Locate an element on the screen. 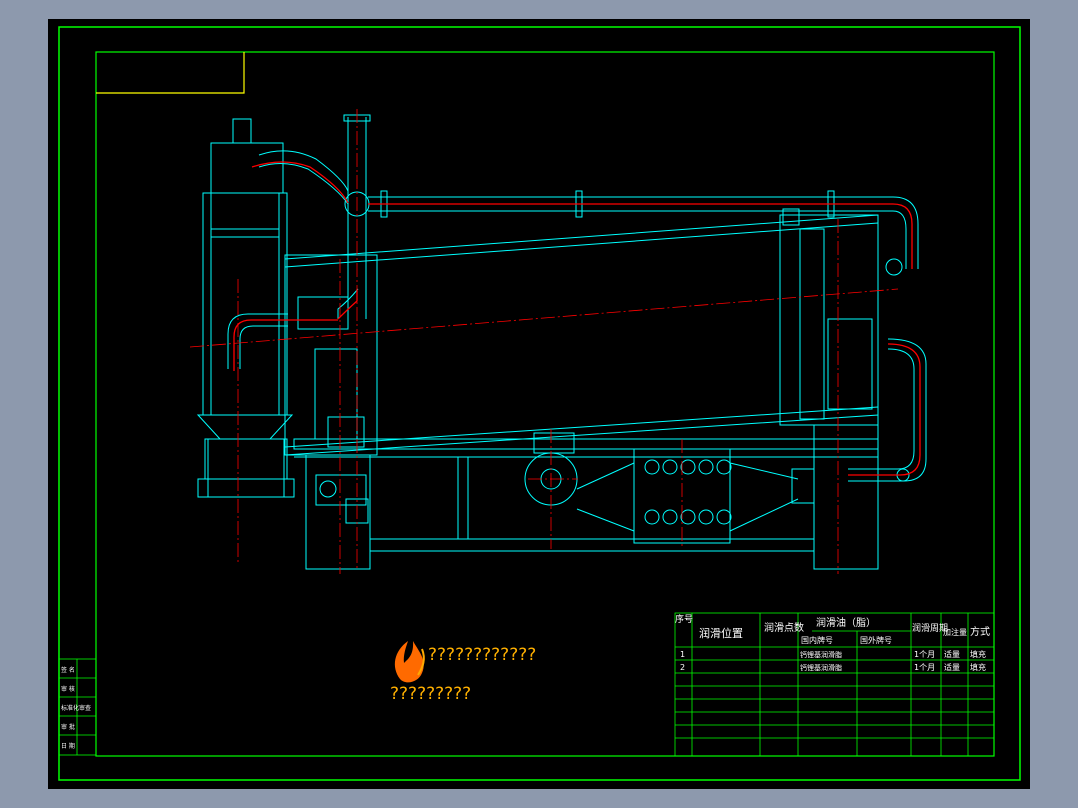 Image resolution: width=1078 pixels, height=808 pixels. logo-text: ???????????? is located at coordinates (482, 655).